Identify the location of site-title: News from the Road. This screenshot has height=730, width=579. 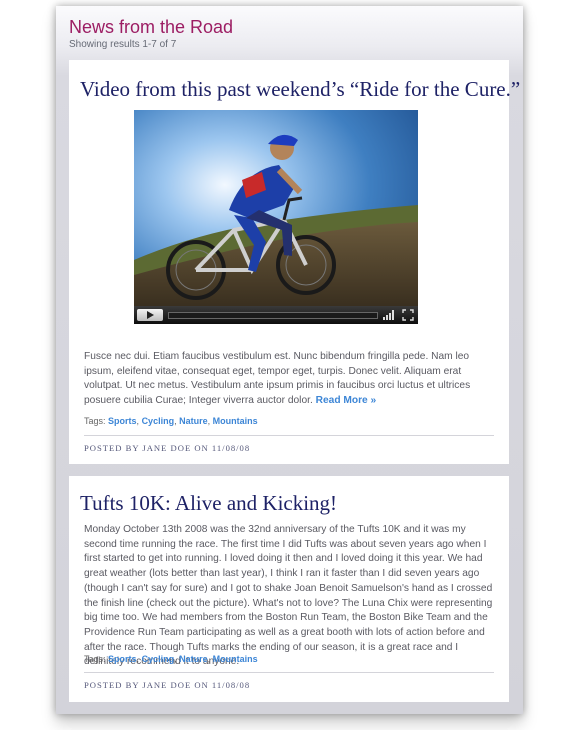
(151, 27).